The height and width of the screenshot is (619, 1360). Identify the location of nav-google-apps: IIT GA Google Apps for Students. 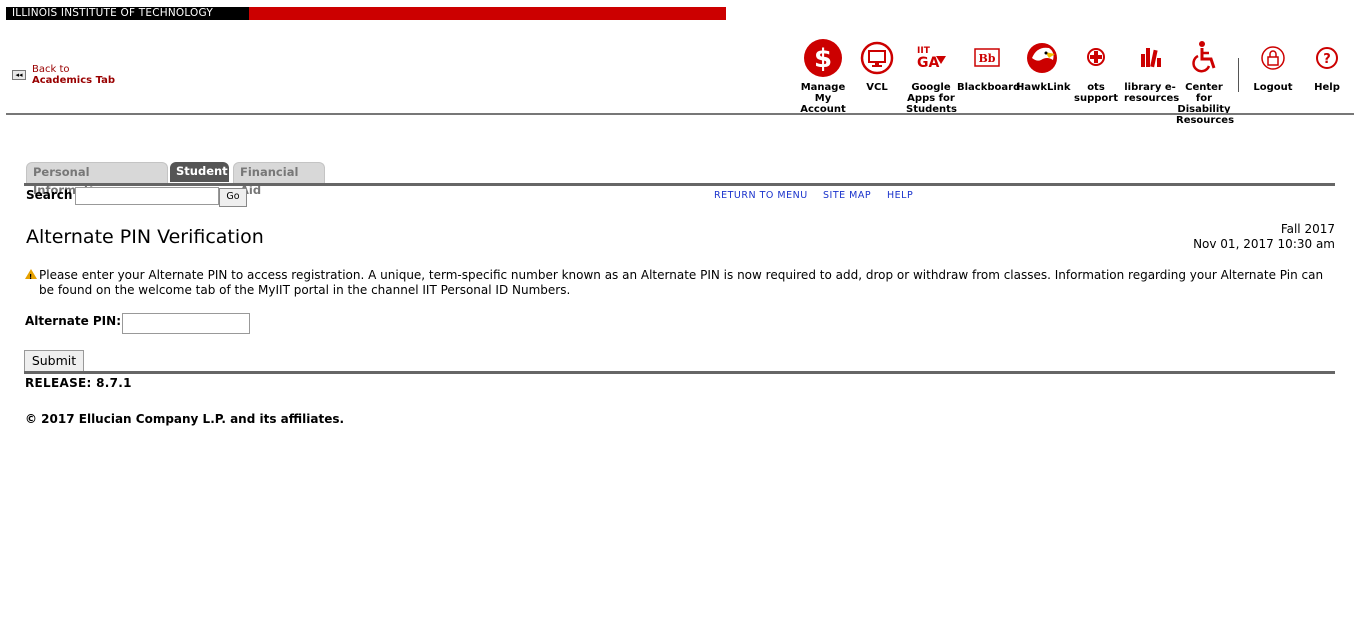
(931, 76).